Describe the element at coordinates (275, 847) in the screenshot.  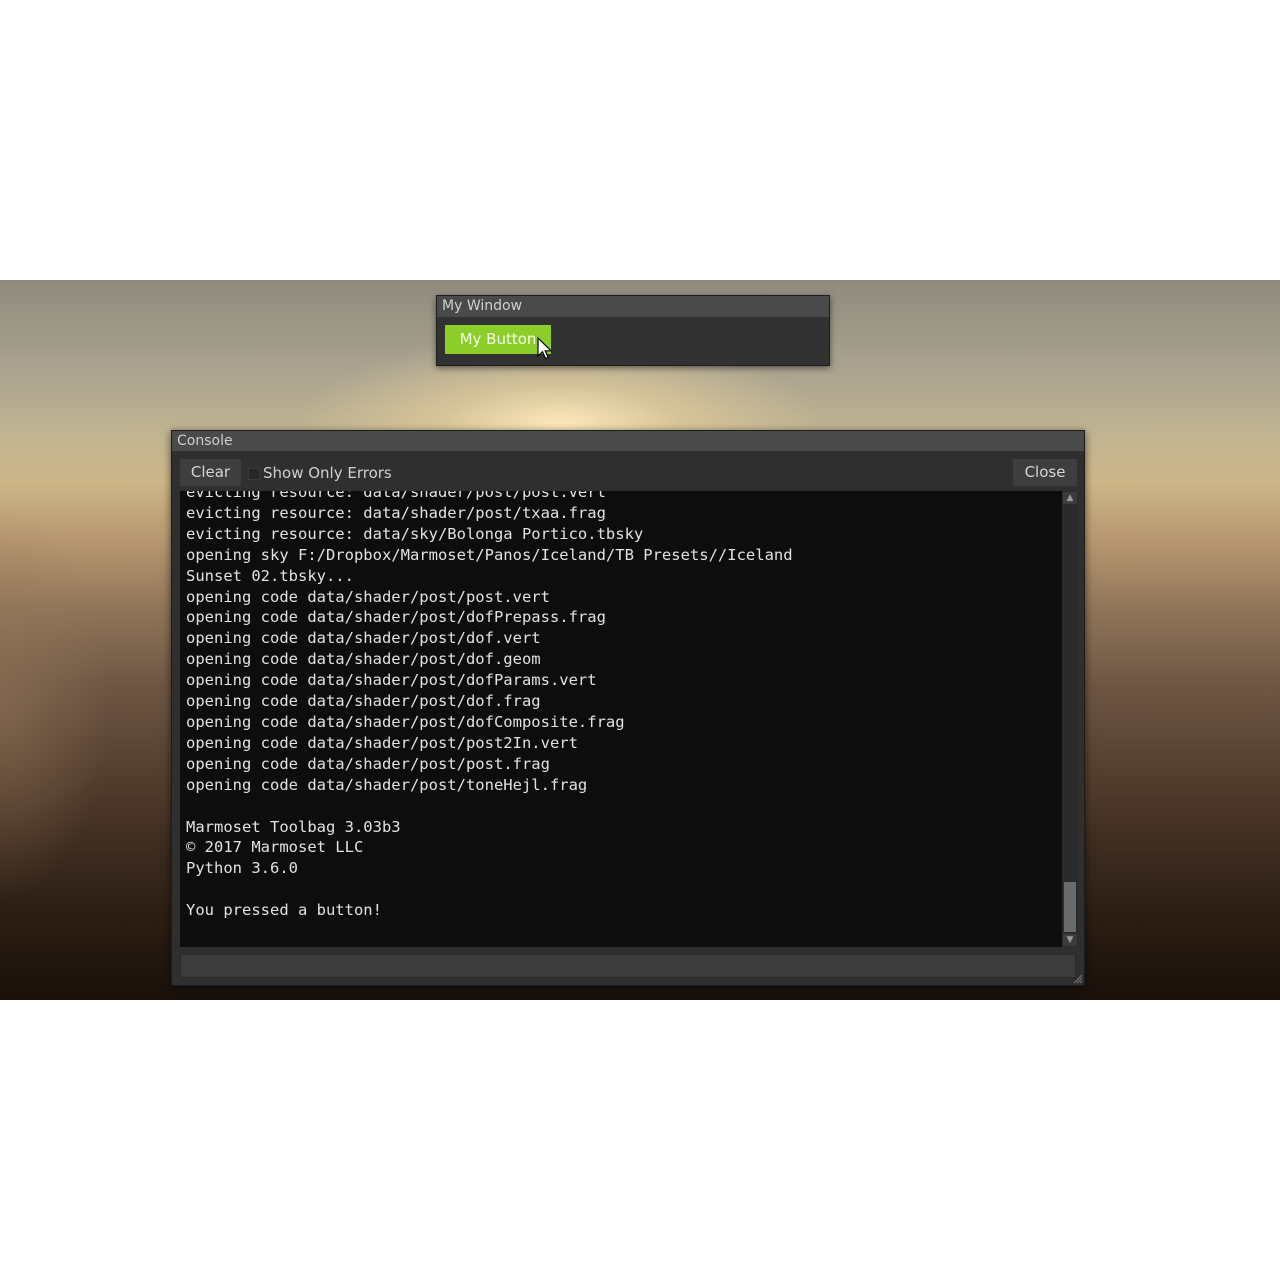
I see `log-line: © 2017 Marmoset LLC` at that location.